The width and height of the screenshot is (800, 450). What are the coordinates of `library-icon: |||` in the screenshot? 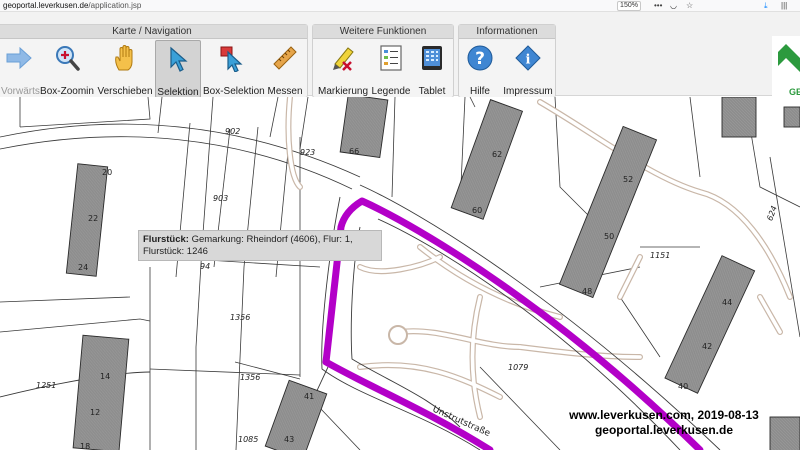 It's located at (784, 5).